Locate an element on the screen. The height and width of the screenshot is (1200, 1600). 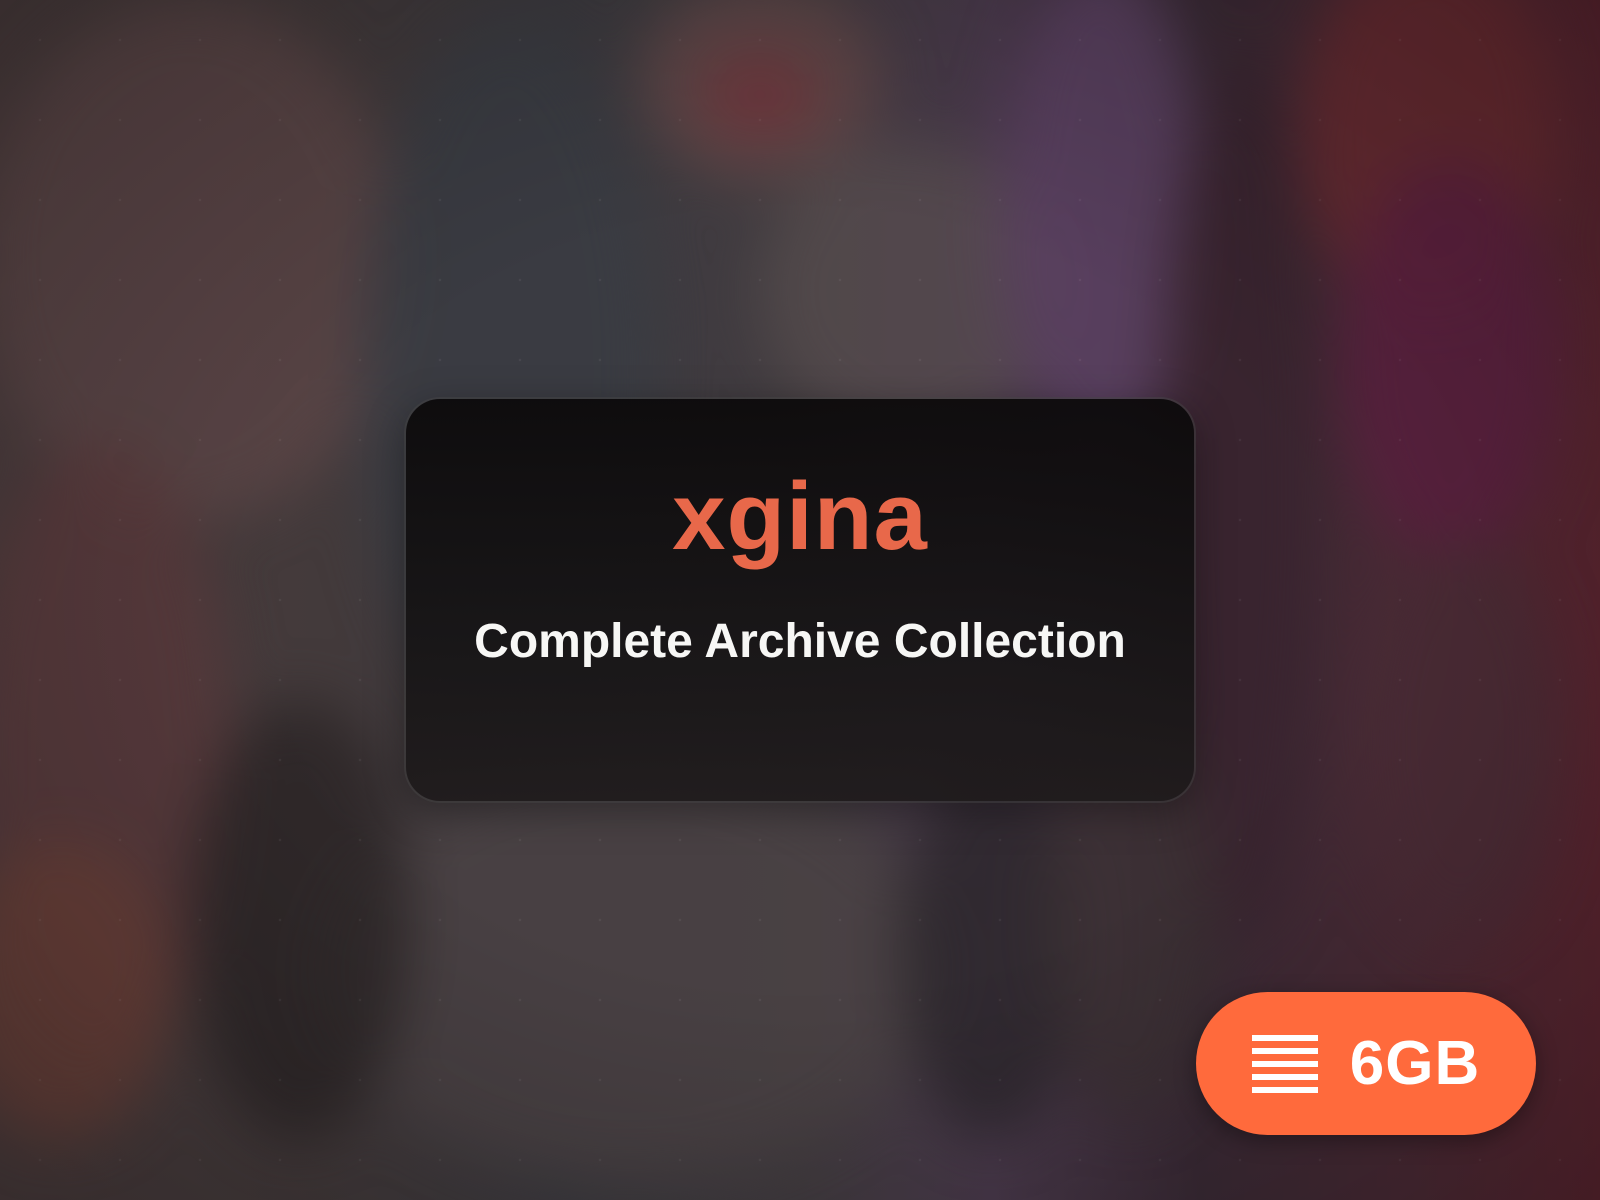
card-subtitle: Complete Archive Collection is located at coordinates (800, 641).